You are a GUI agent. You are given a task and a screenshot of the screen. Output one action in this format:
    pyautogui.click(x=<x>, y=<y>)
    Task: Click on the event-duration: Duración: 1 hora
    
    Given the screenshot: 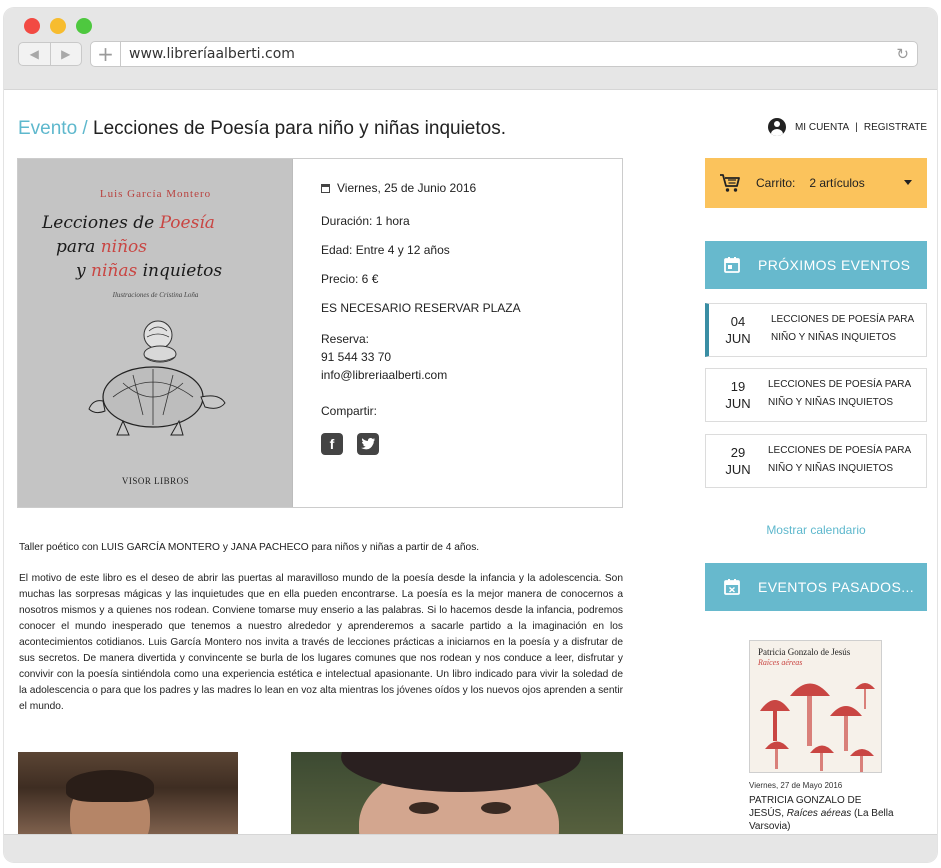 What is the action you would take?
    pyautogui.click(x=365, y=221)
    